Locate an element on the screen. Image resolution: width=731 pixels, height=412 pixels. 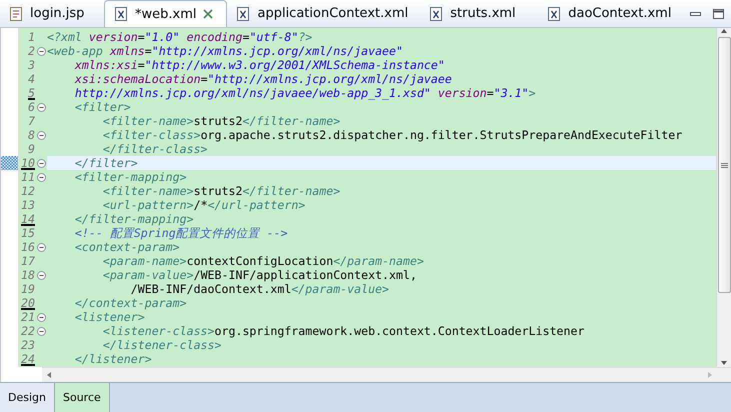
editor-tab: struts.xml is located at coordinates (479, 13).